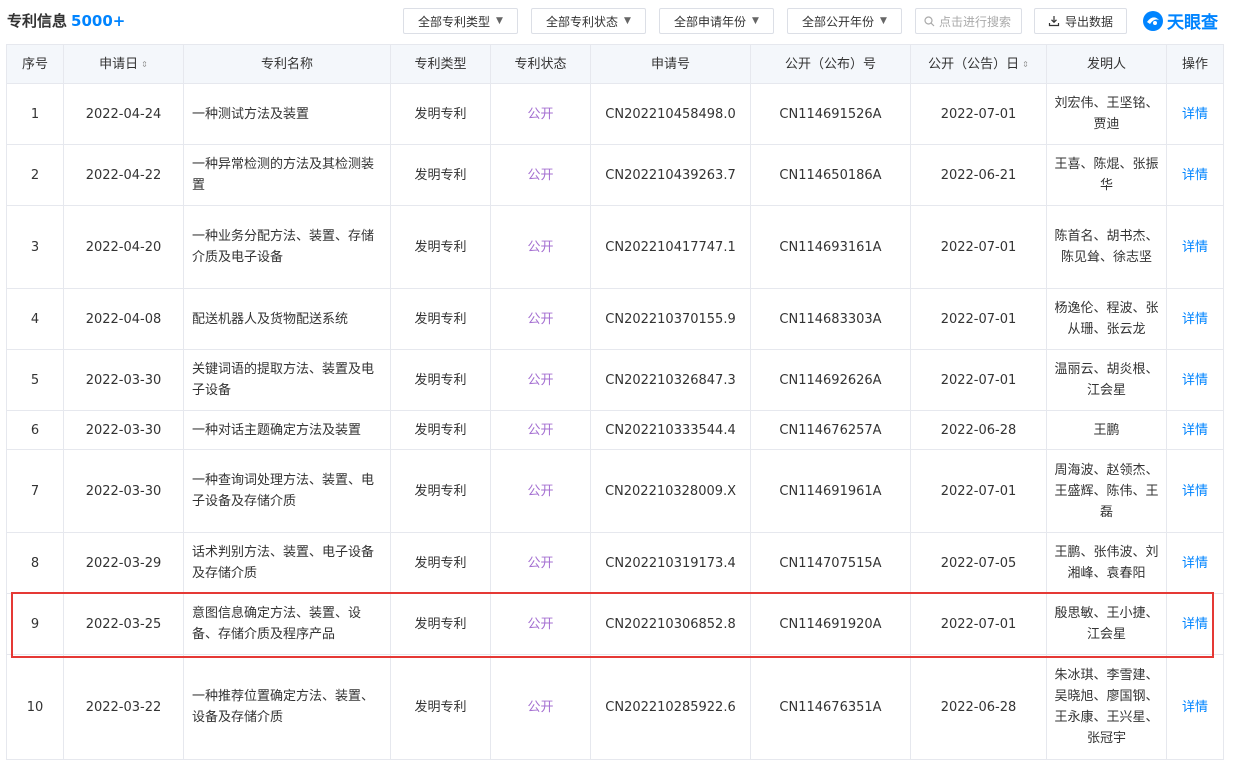 This screenshot has height=767, width=1233. What do you see at coordinates (35, 430) in the screenshot?
I see `row-index: 6` at bounding box center [35, 430].